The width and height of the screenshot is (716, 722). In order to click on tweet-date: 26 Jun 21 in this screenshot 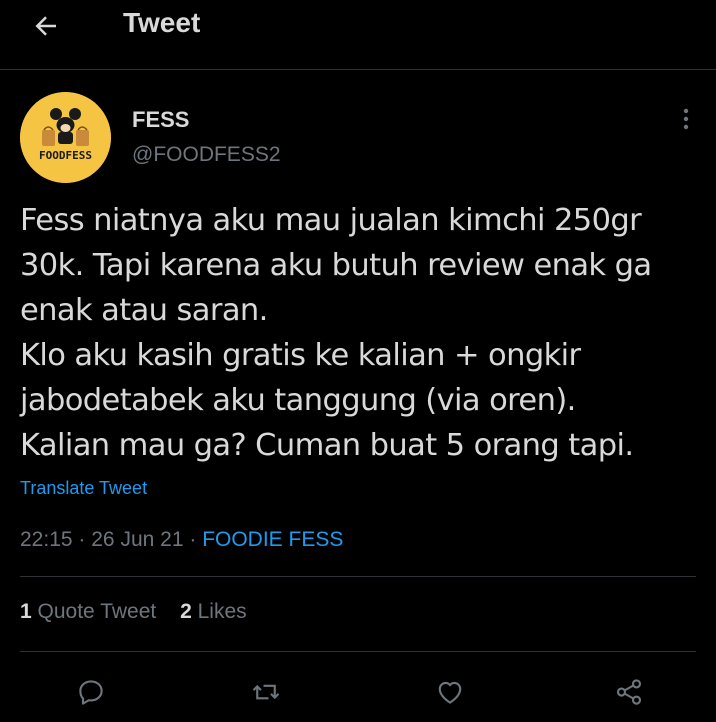, I will do `click(137, 539)`.